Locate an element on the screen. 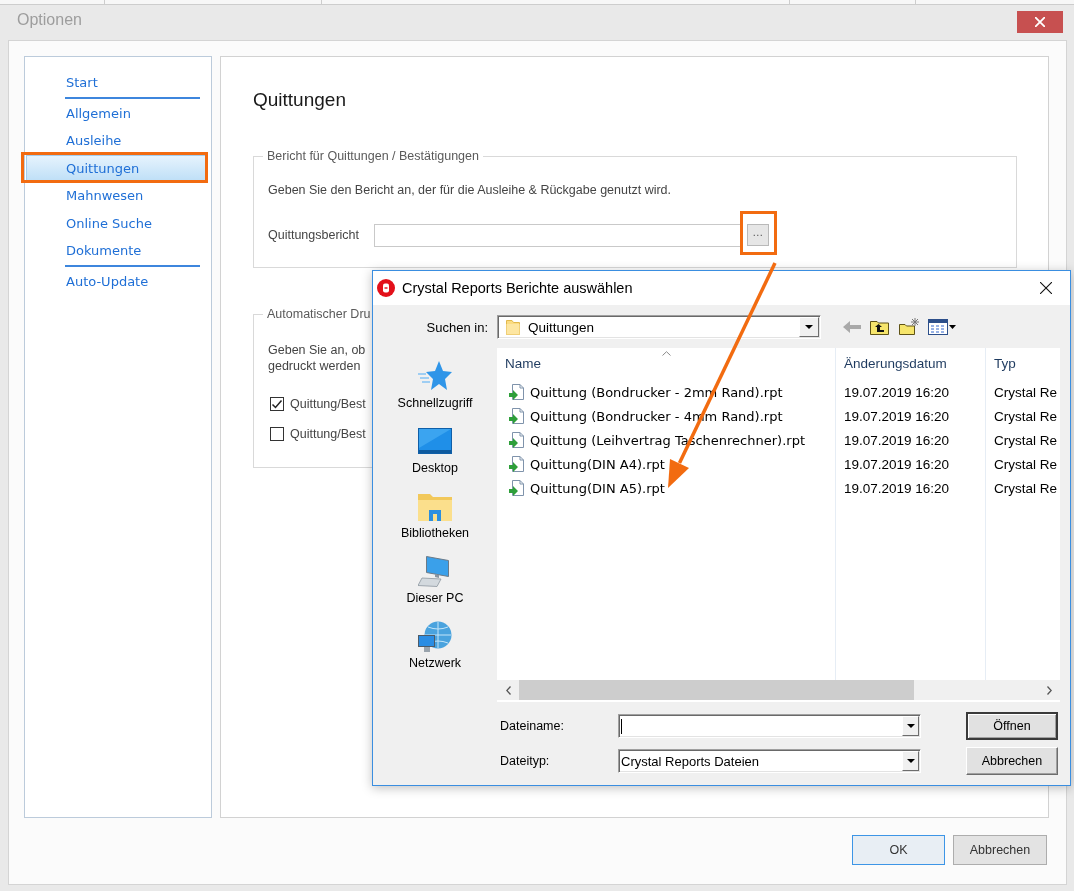 The height and width of the screenshot is (891, 1074). sidebar-item: Auto-Update is located at coordinates (116, 281).